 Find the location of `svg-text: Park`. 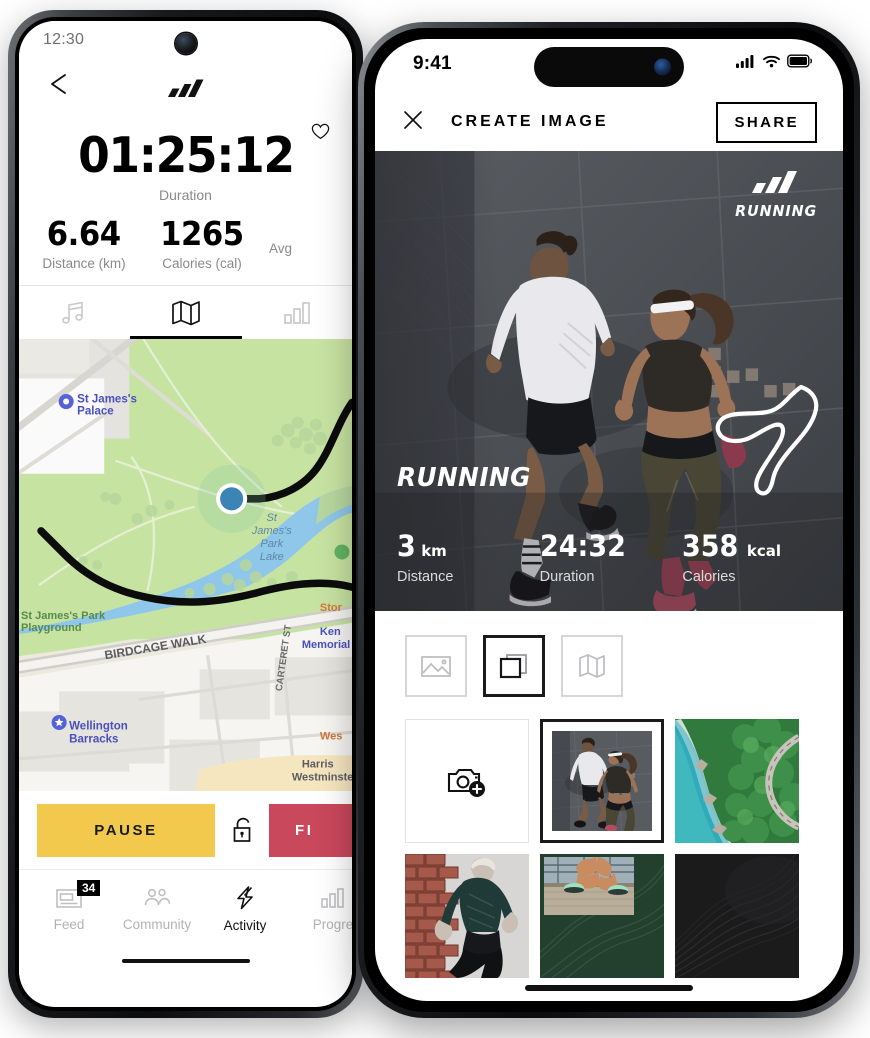

svg-text: Park is located at coordinates (271, 544).